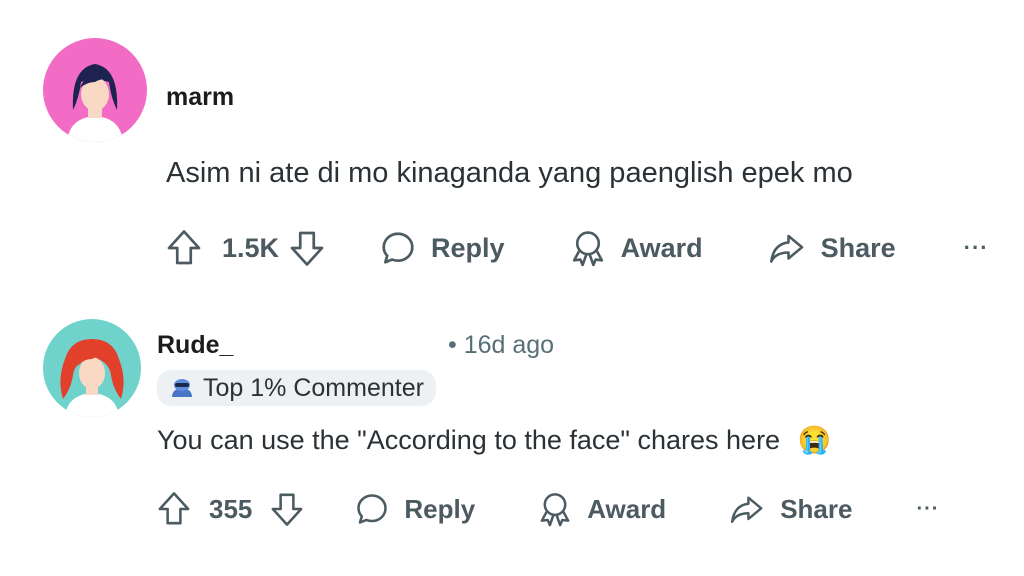  What do you see at coordinates (501, 345) in the screenshot?
I see `comment-timestamp: • 16d ago` at bounding box center [501, 345].